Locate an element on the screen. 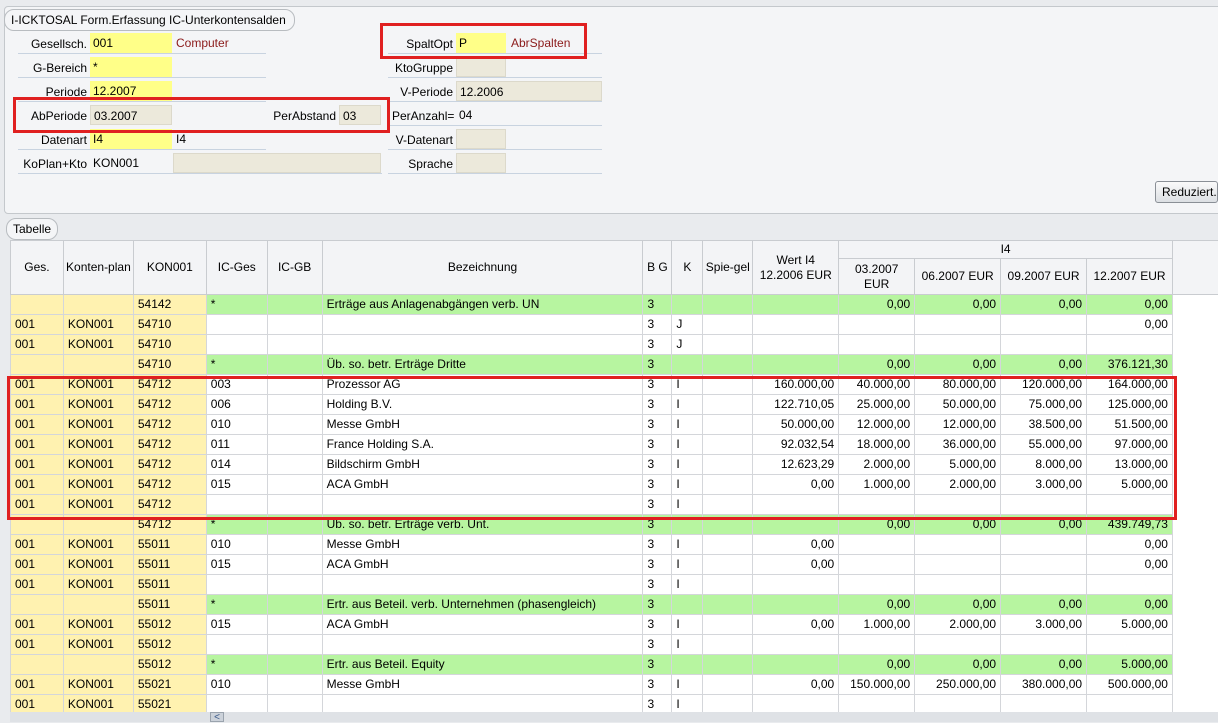 This screenshot has width=1218, height=723. table-row: 001KON001550213I is located at coordinates (614, 704).